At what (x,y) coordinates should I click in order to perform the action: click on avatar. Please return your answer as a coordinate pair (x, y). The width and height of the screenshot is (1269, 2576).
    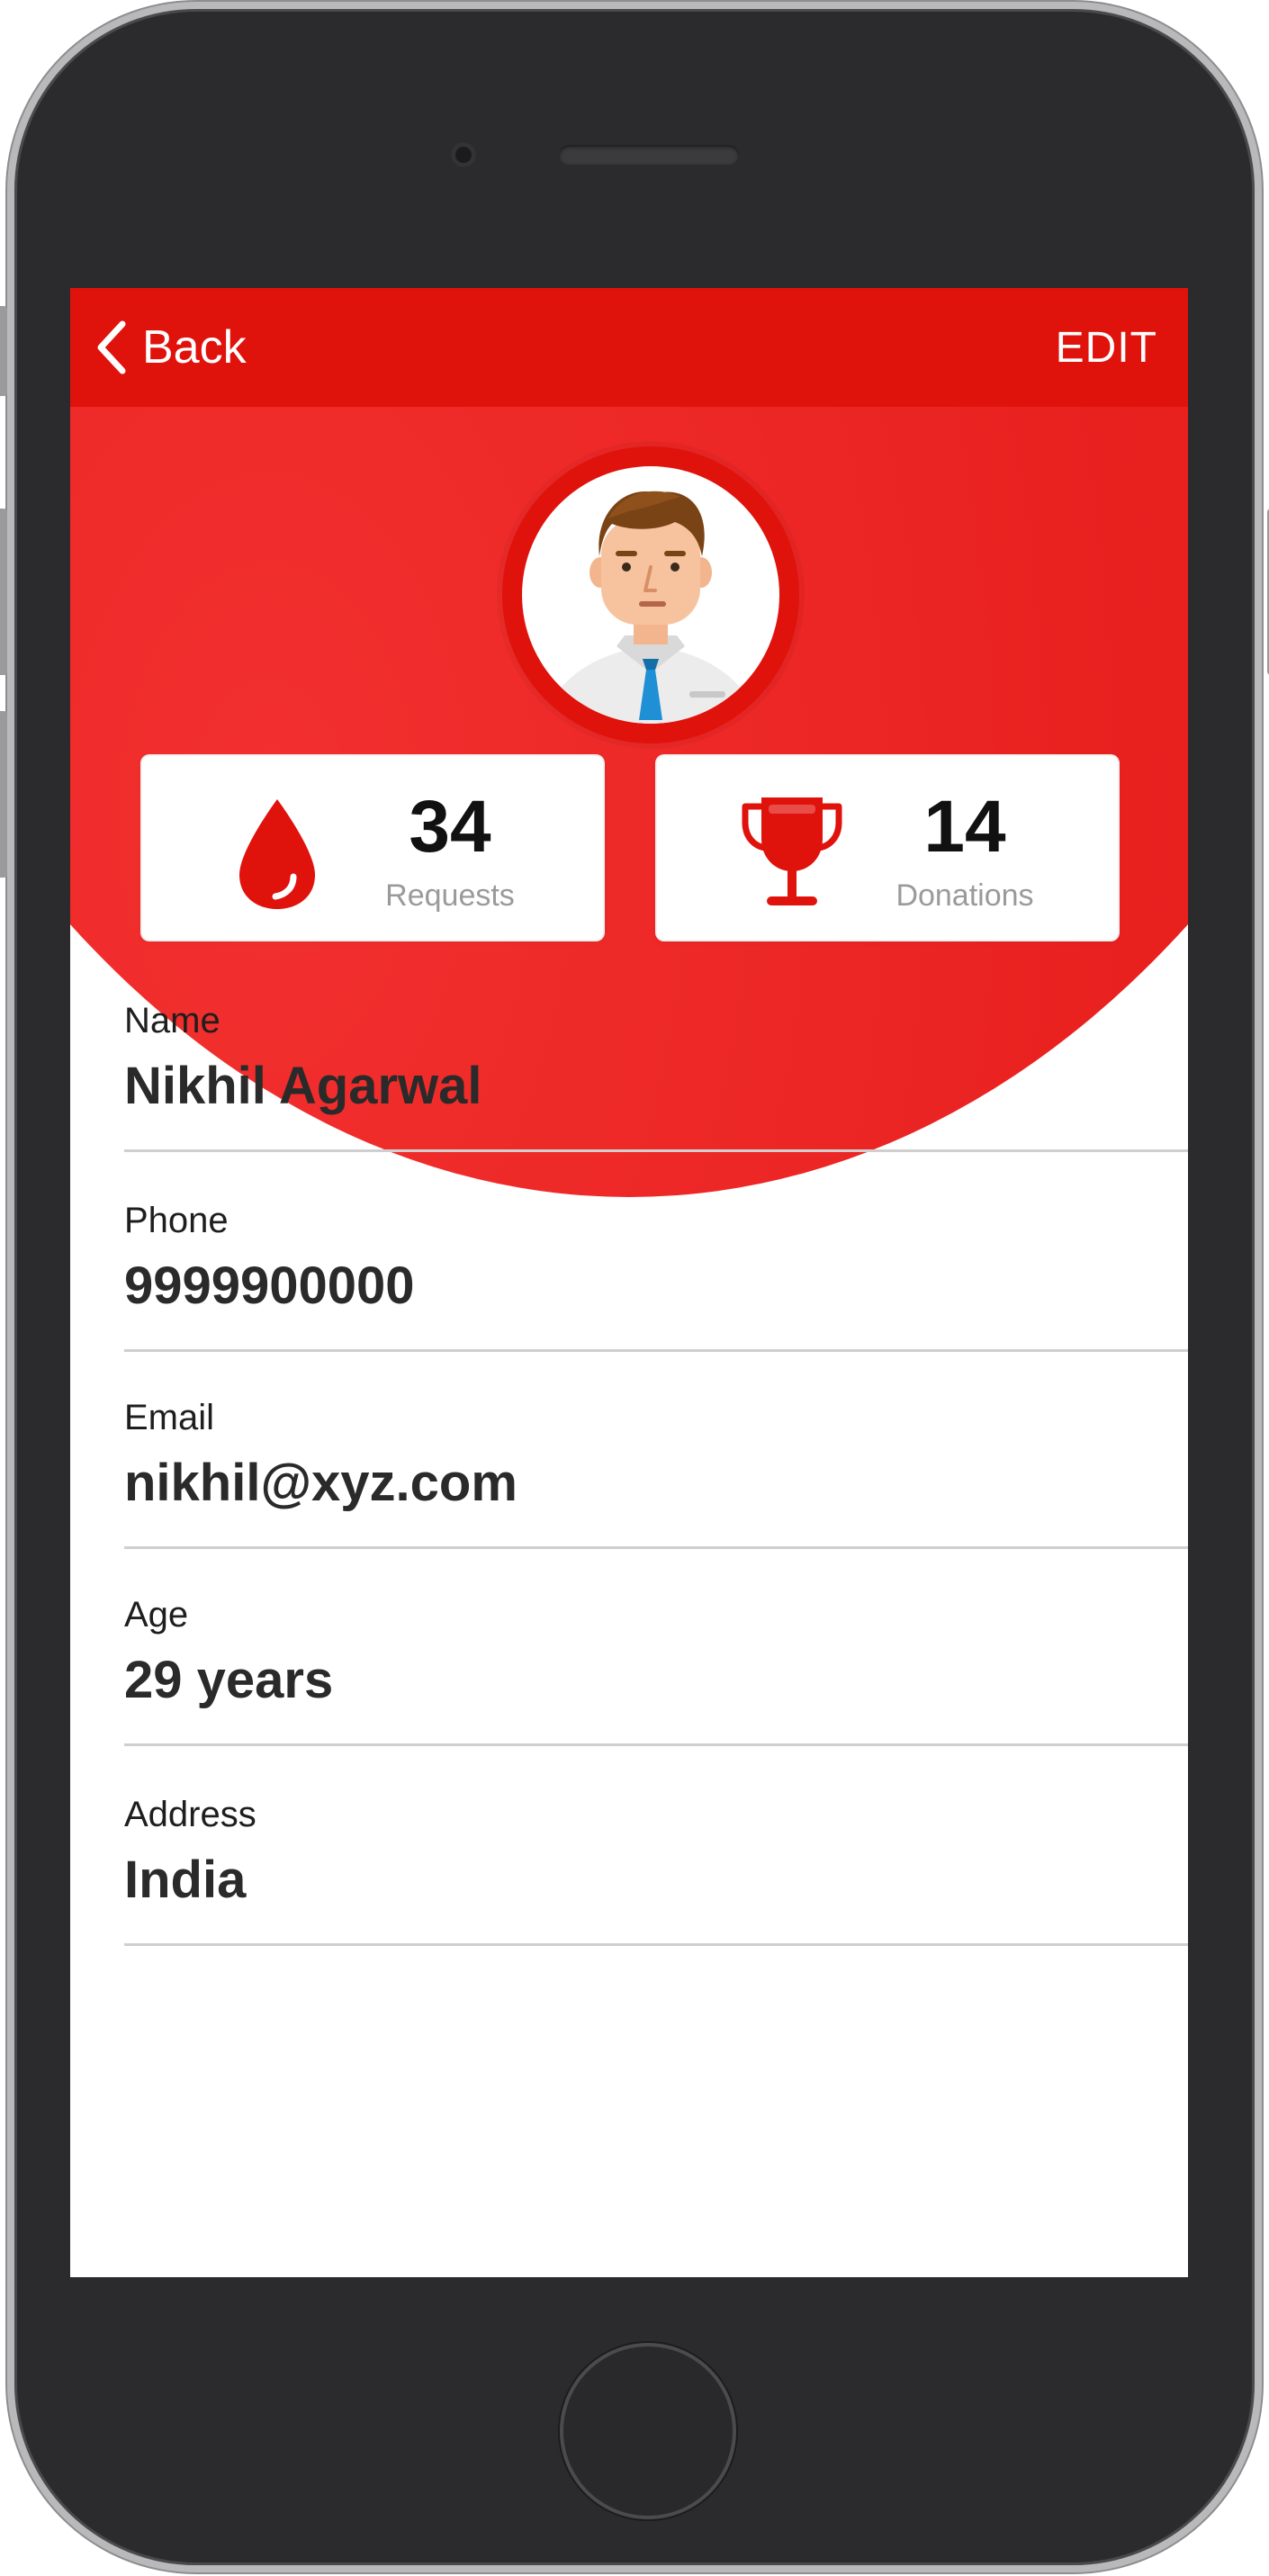
    Looking at the image, I should click on (651, 595).